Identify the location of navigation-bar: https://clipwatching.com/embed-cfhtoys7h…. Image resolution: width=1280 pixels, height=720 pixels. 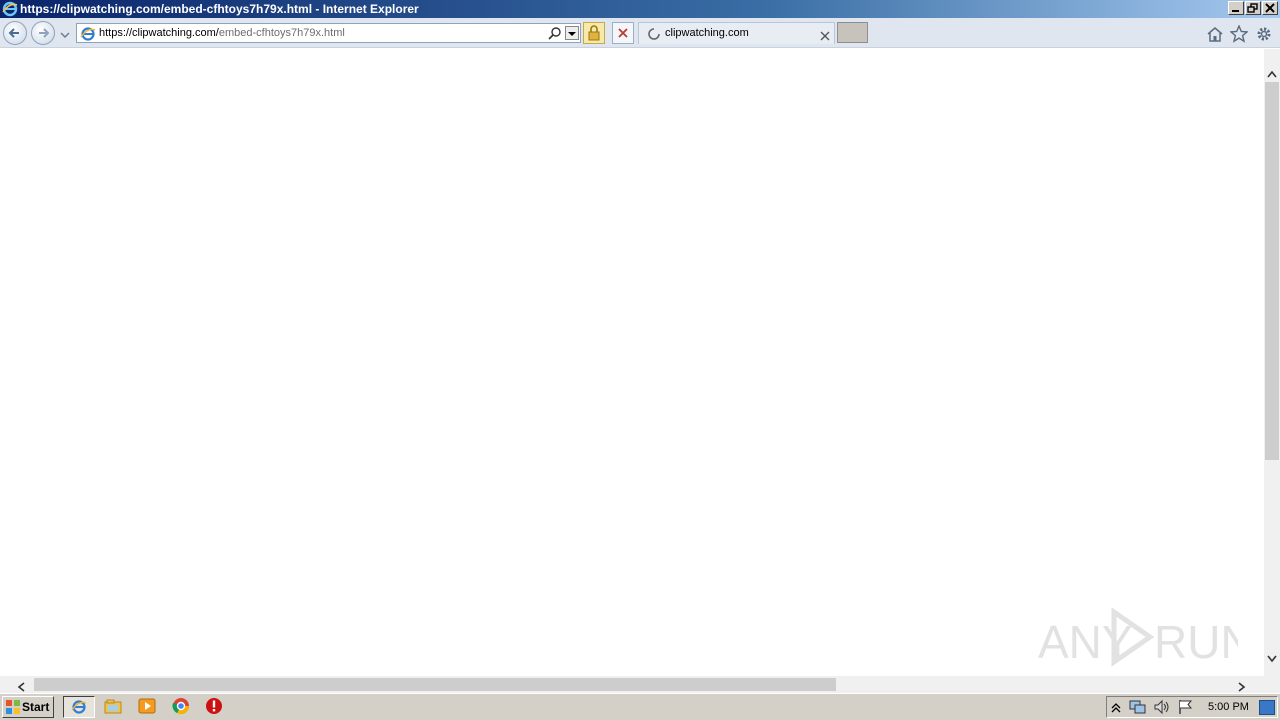
(640, 33).